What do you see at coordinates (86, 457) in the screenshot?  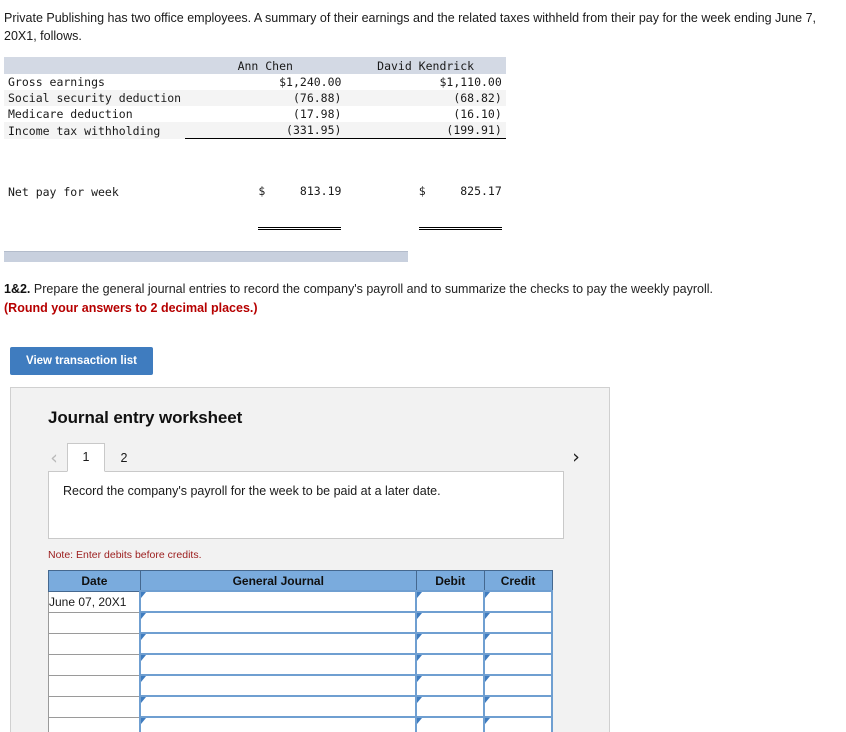 I see `tab-1: 1` at bounding box center [86, 457].